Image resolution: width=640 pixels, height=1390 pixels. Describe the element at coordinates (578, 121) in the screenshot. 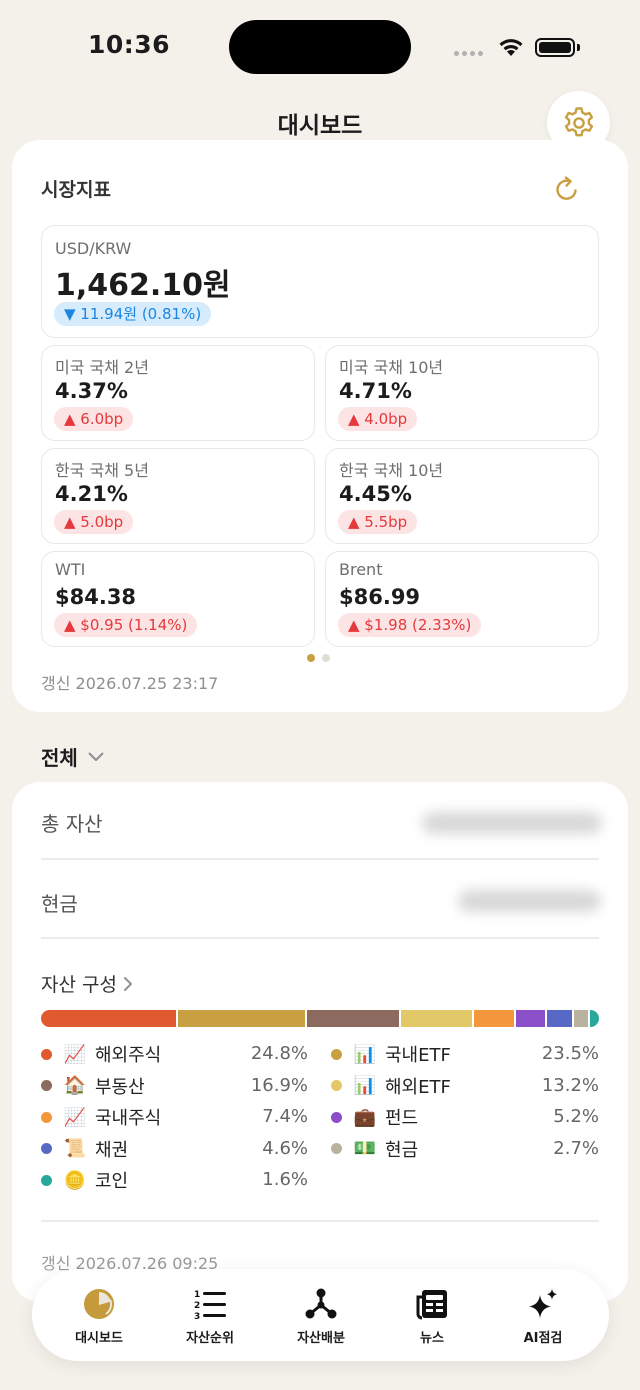

I see `gear-icon` at that location.